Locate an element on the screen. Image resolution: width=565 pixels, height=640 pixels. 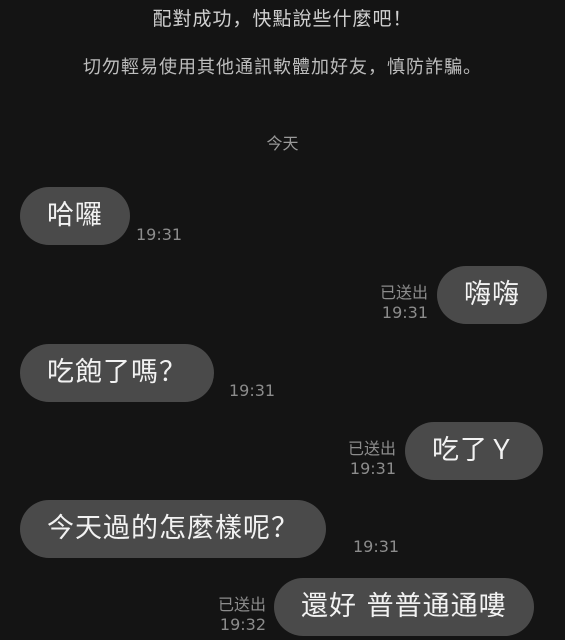
message-bubble-outgoing: 還好 普普通通嘍 is located at coordinates (404, 607).